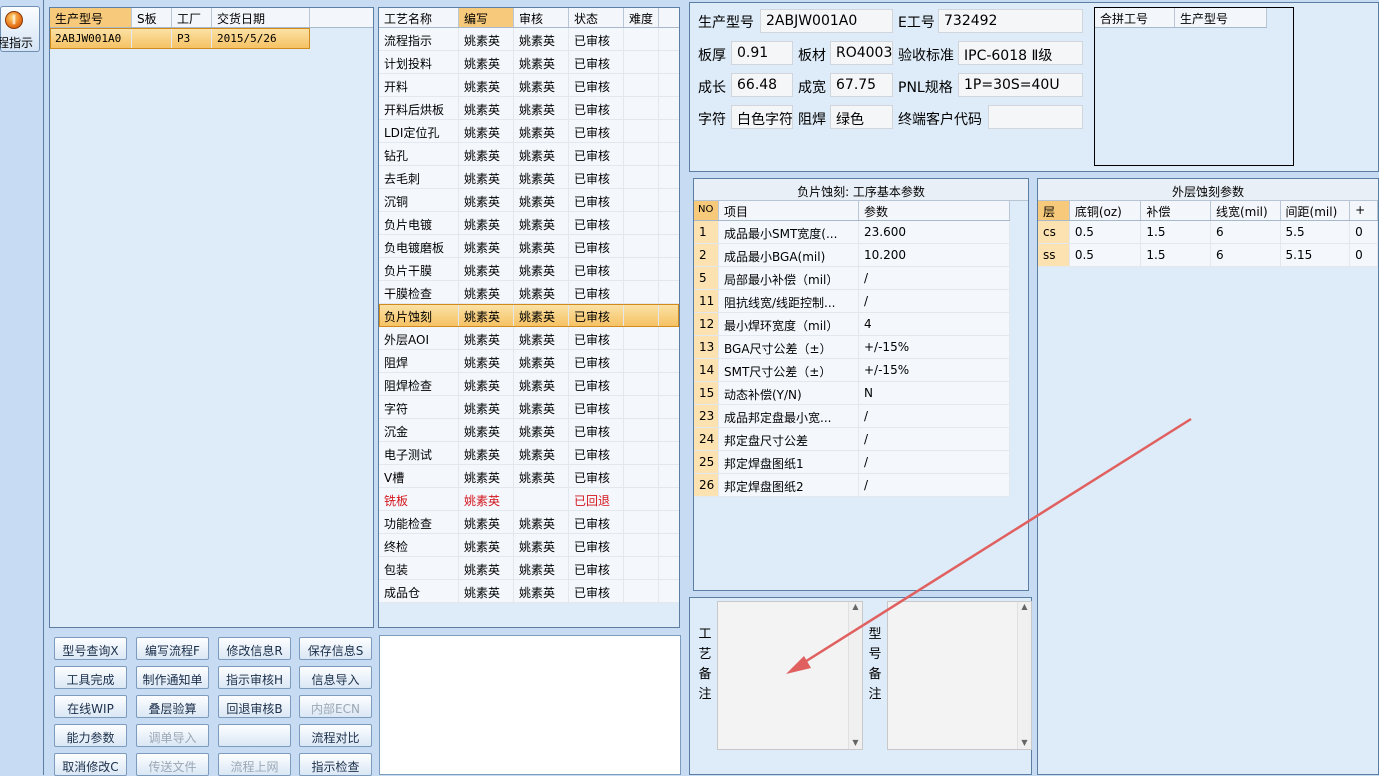 The height and width of the screenshot is (776, 1379). I want to click on annotation-arrowhead, so click(798, 665).